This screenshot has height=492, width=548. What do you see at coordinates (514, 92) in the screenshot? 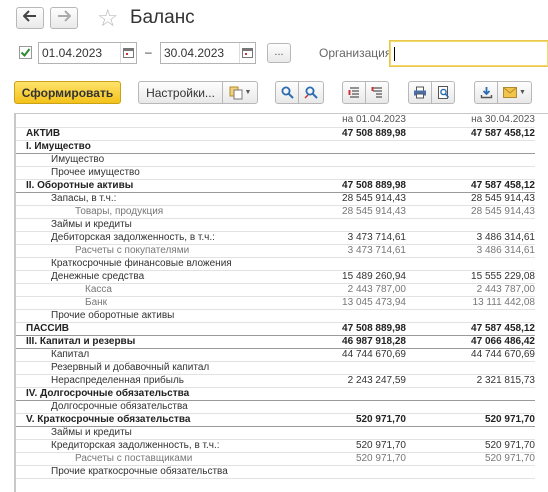
I see `send-email-button: ▼` at bounding box center [514, 92].